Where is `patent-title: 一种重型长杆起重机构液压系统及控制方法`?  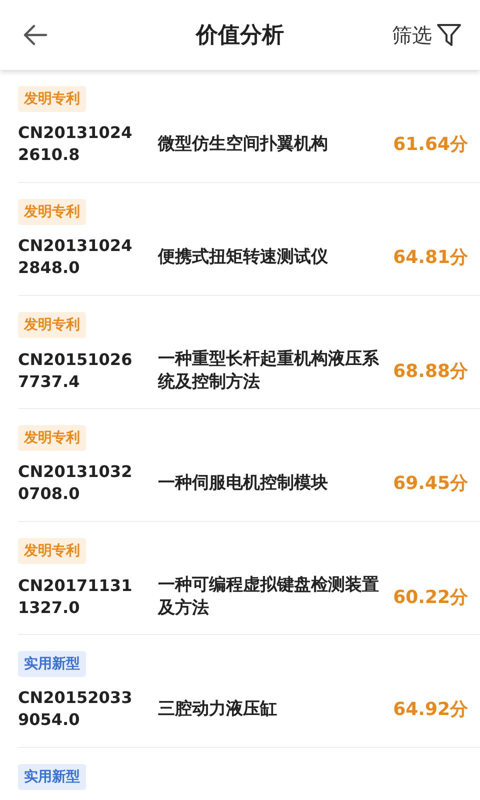 patent-title: 一种重型长杆起重机构液压系统及控制方法 is located at coordinates (276, 371).